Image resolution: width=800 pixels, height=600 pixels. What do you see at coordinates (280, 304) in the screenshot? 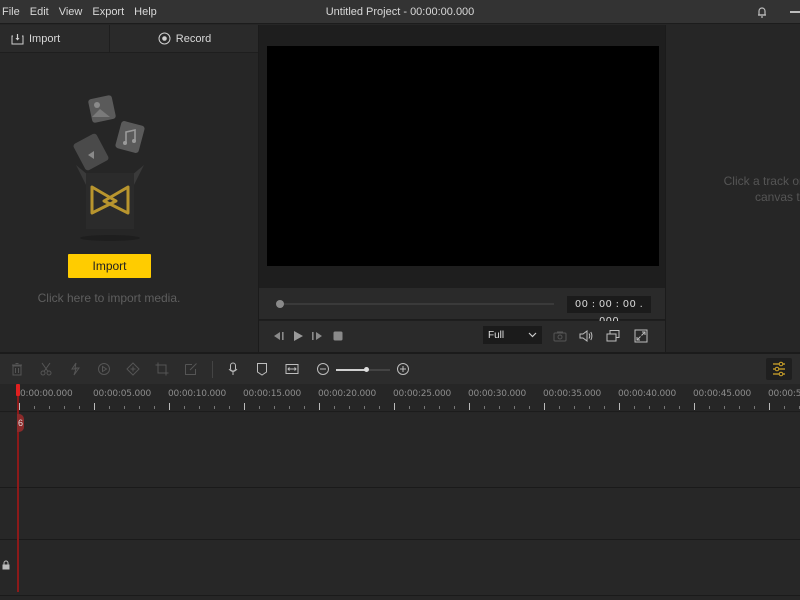
I see `seek-handle` at bounding box center [280, 304].